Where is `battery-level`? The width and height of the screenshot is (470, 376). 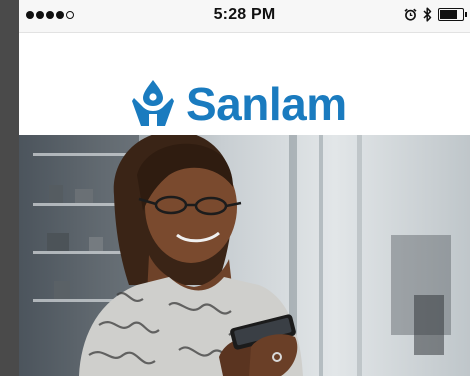
battery-level is located at coordinates (448, 14).